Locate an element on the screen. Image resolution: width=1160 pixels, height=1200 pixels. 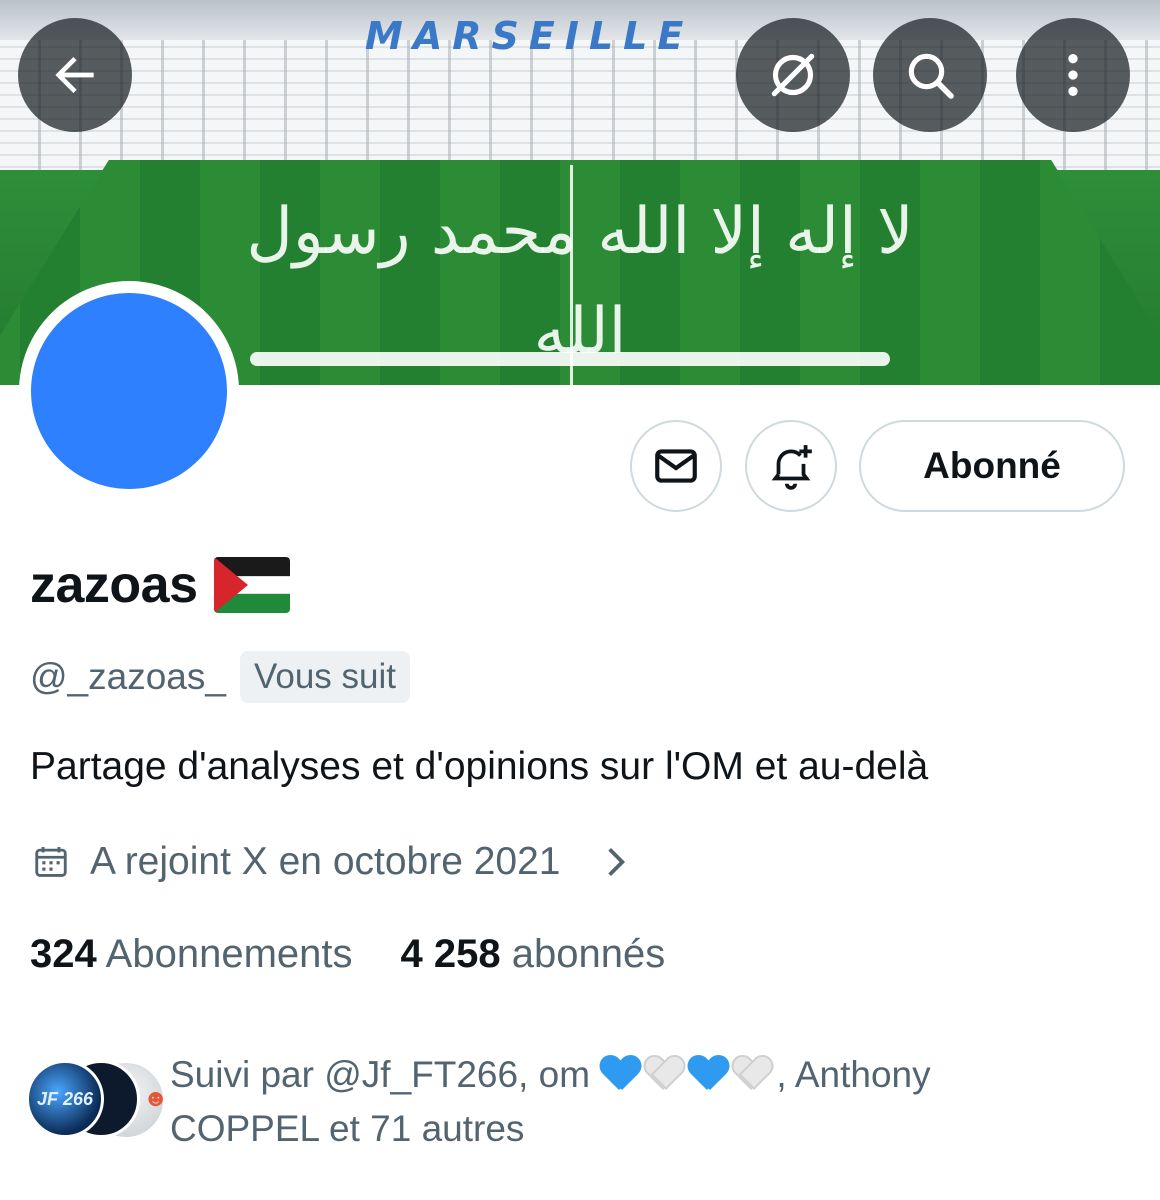
more-button is located at coordinates (1073, 75).